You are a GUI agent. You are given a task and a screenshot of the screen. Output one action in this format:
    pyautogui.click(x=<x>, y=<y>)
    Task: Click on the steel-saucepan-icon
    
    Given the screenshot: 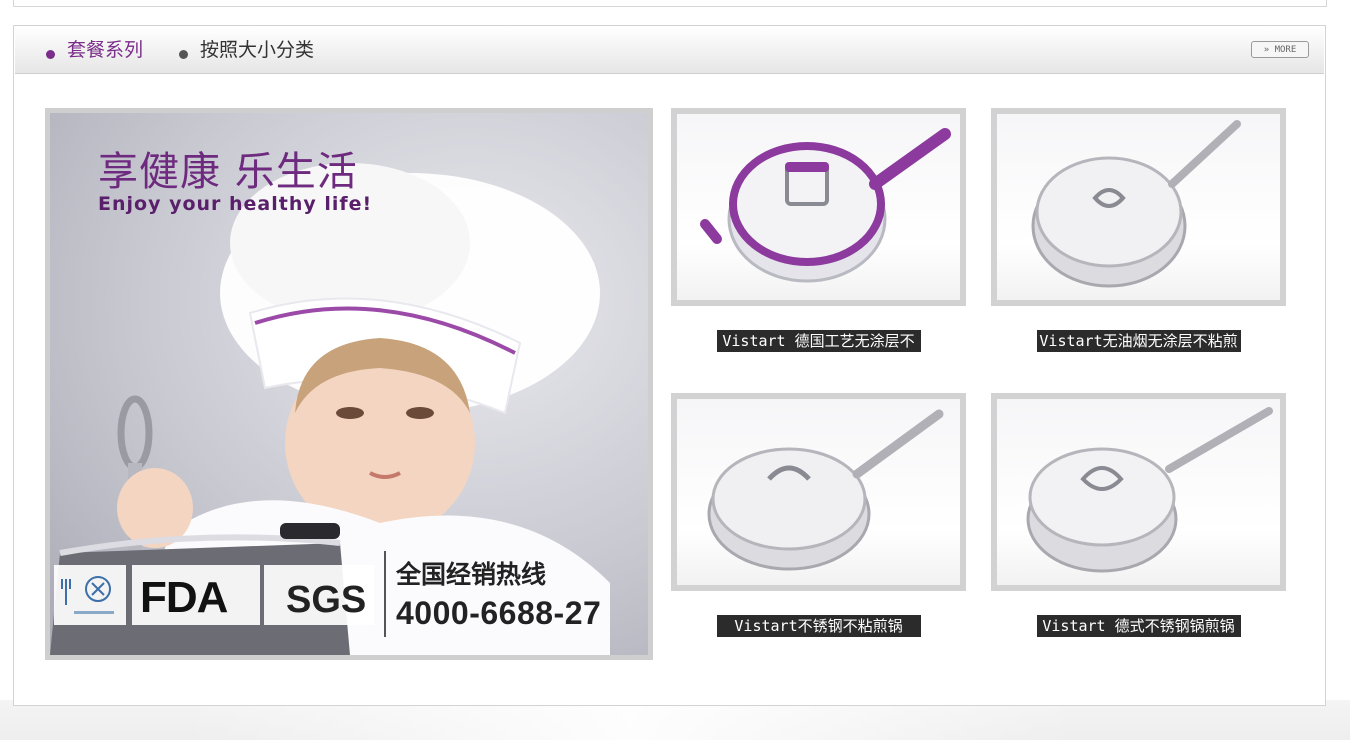 What is the action you would take?
    pyautogui.click(x=1149, y=490)
    